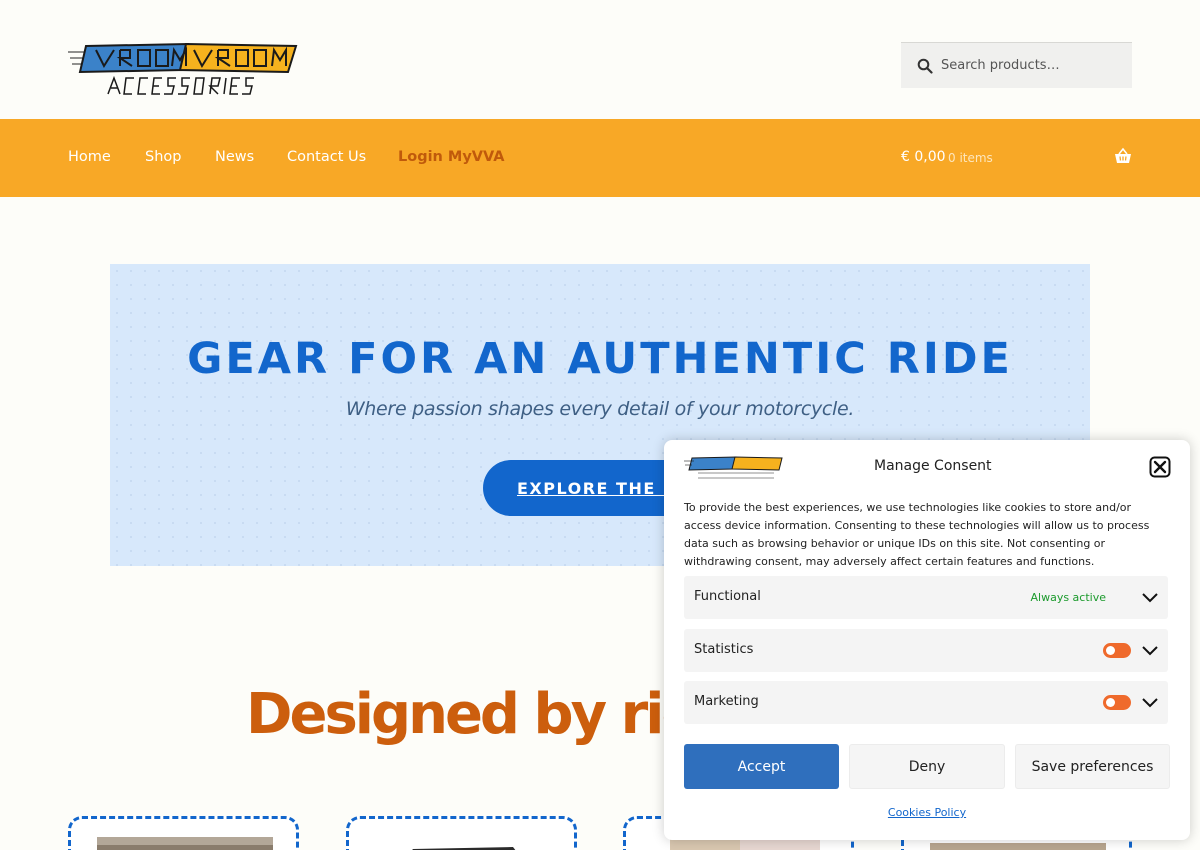 The image size is (1200, 850). What do you see at coordinates (726, 701) in the screenshot?
I see `category-label: Marketing` at bounding box center [726, 701].